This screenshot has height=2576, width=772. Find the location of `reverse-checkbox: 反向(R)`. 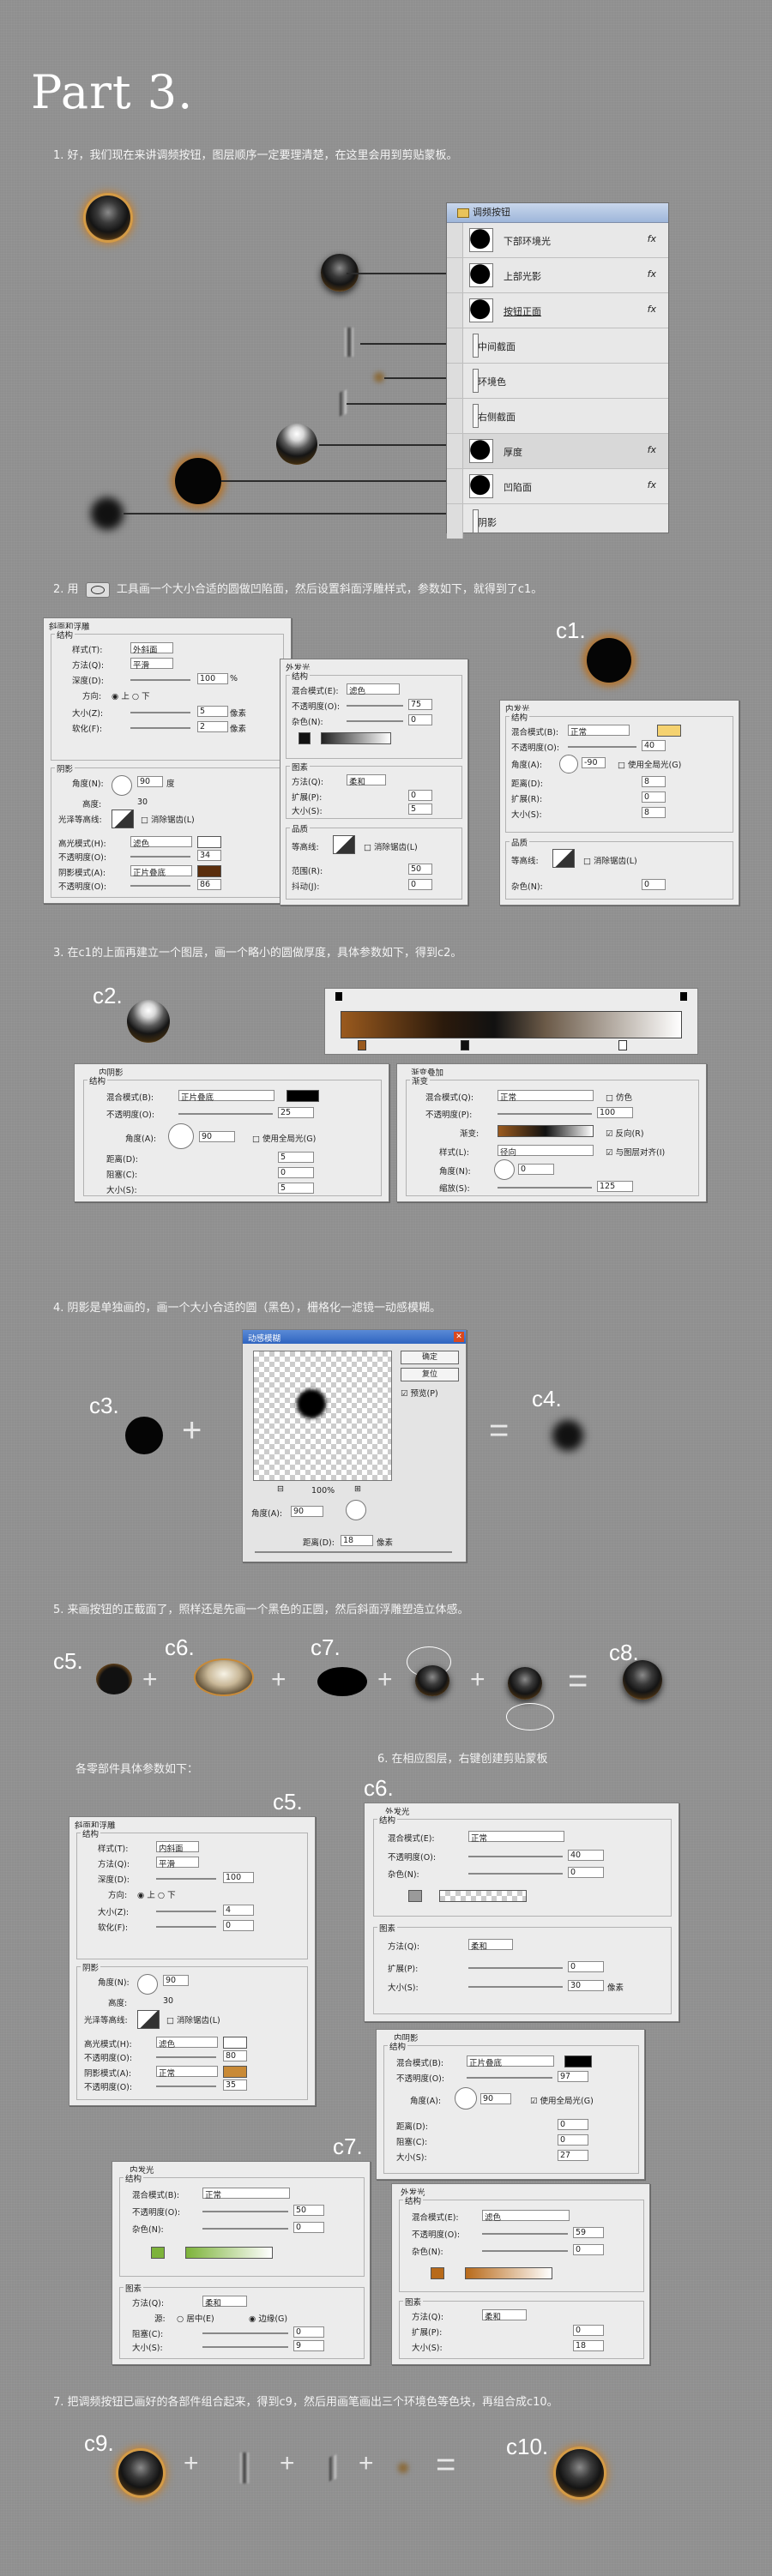

reverse-checkbox: 反向(R) is located at coordinates (630, 1134).